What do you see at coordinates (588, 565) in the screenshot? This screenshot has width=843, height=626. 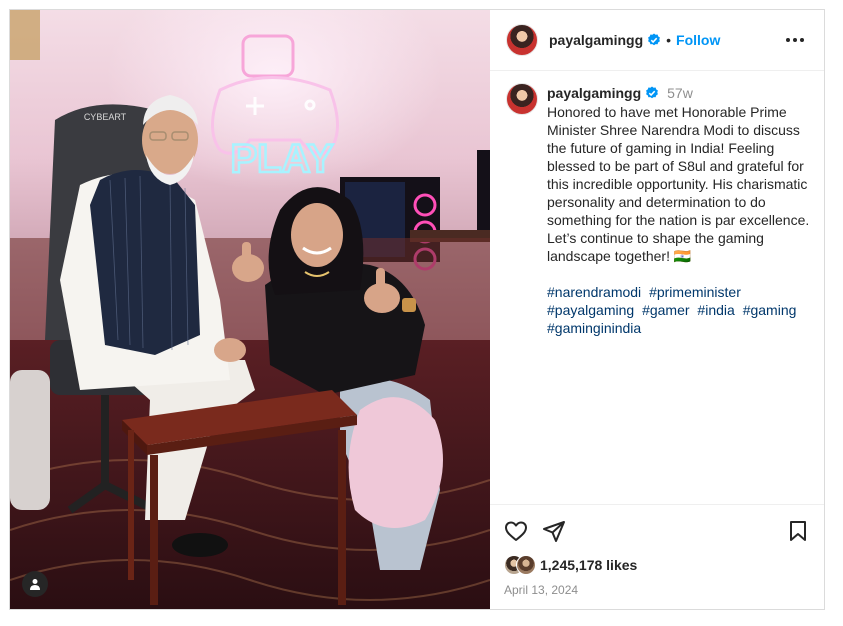 I see `like-count: 1,245,178 likes` at bounding box center [588, 565].